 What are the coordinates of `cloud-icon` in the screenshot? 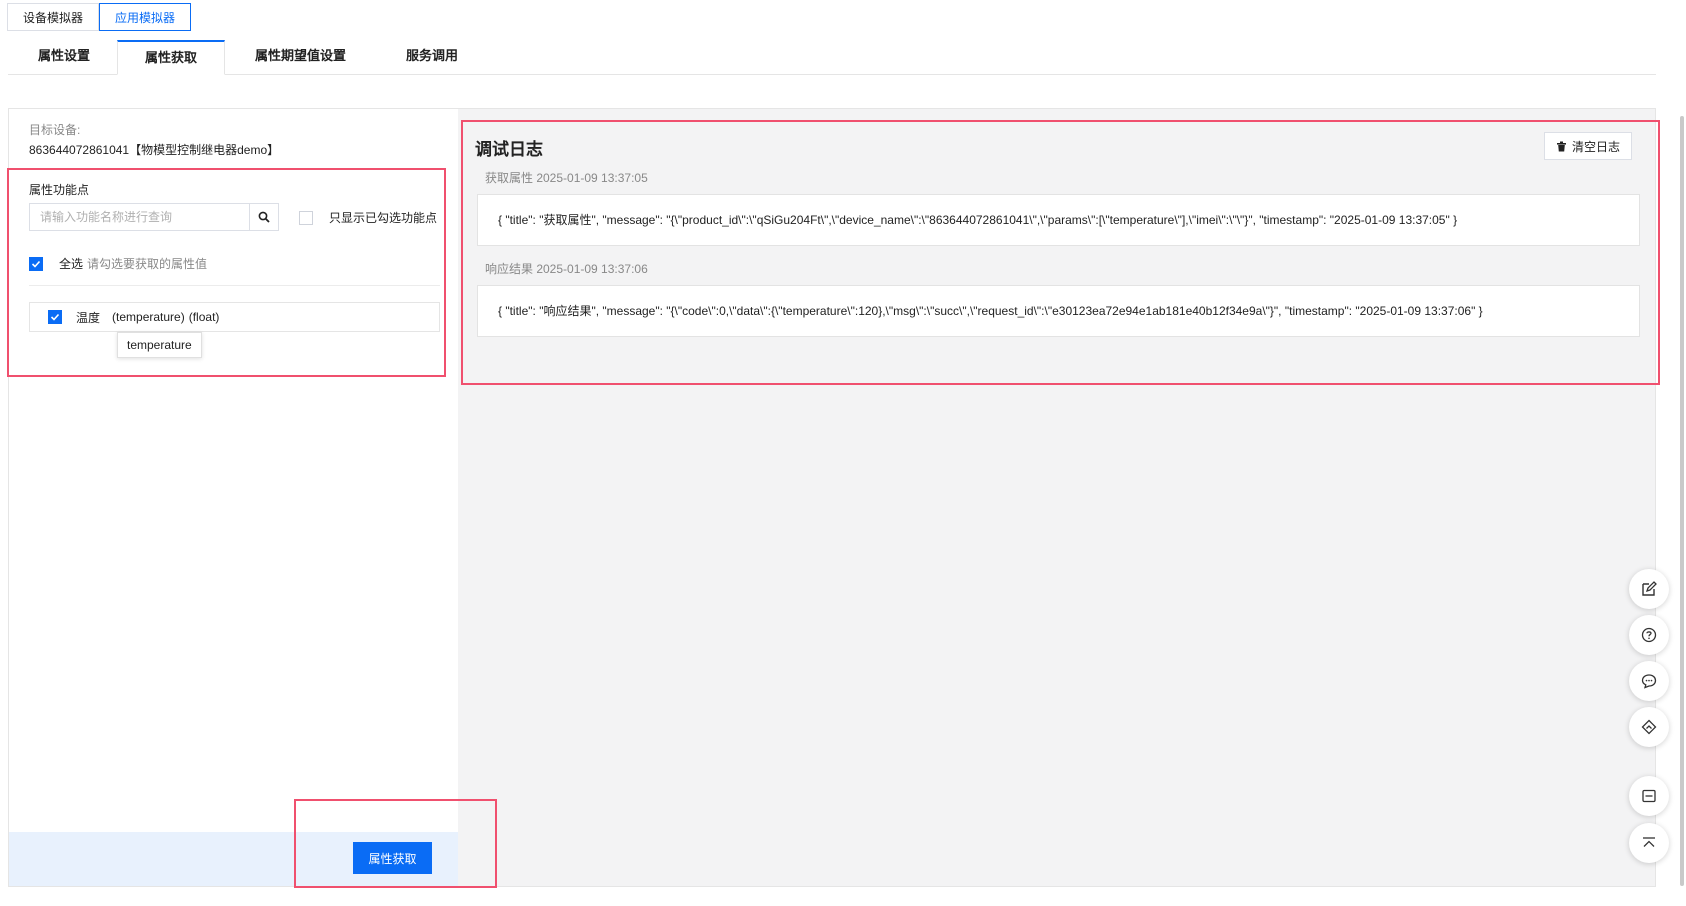 It's located at (1649, 727).